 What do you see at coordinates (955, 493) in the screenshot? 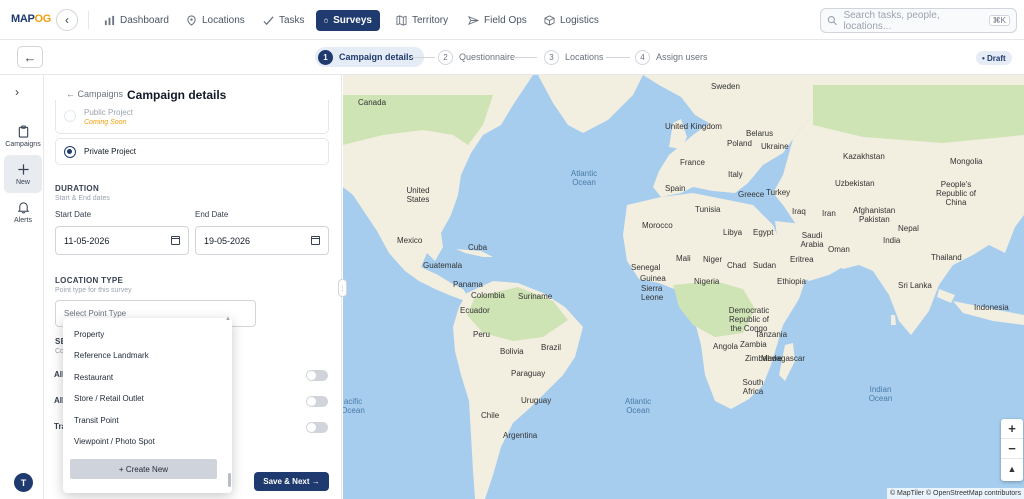
I see `map-attribution: © MapTiler © OpenStreetMap contributors` at bounding box center [955, 493].